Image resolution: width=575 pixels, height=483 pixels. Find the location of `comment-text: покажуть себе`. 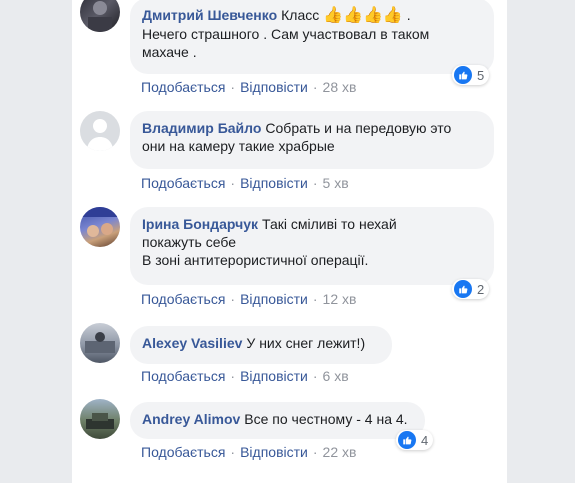

comment-text: покажуть себе is located at coordinates (189, 242).